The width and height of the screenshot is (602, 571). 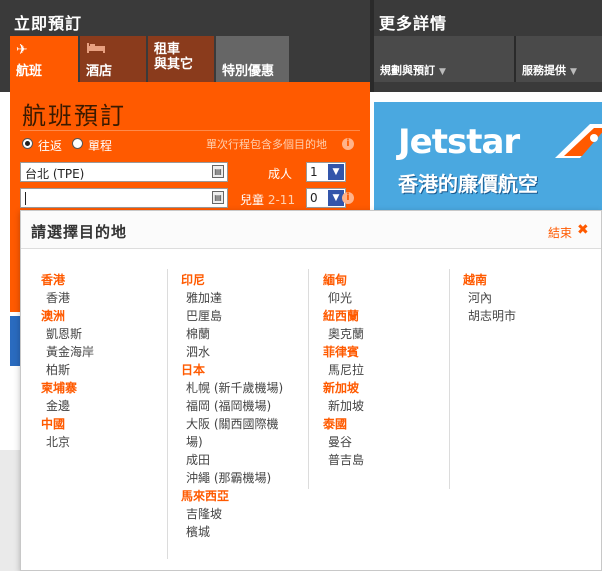 I want to click on tab-flights: ✈ 航班, so click(x=44, y=59).